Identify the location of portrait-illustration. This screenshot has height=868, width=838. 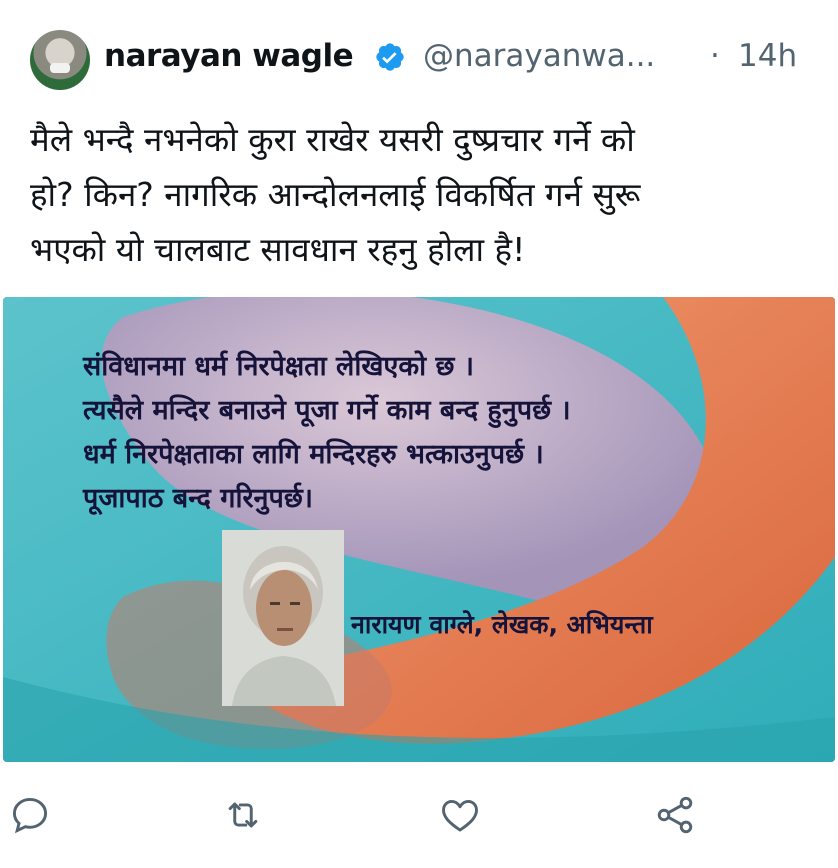
(283, 618).